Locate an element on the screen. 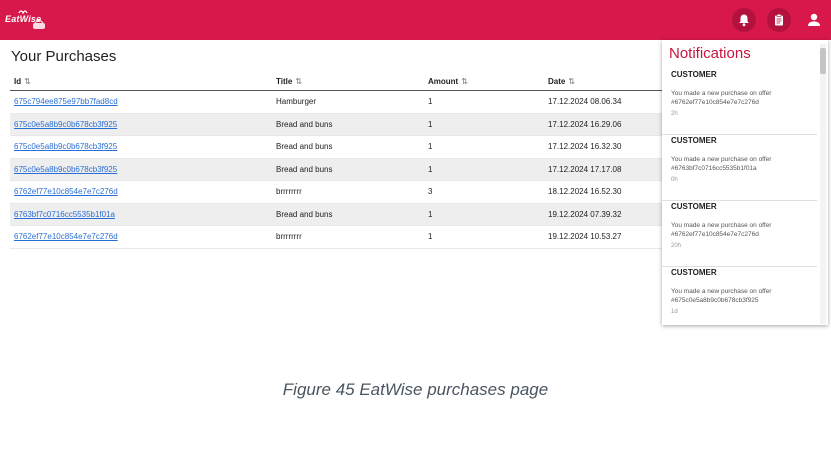 This screenshot has height=461, width=831. column-label: Title is located at coordinates (284, 81).